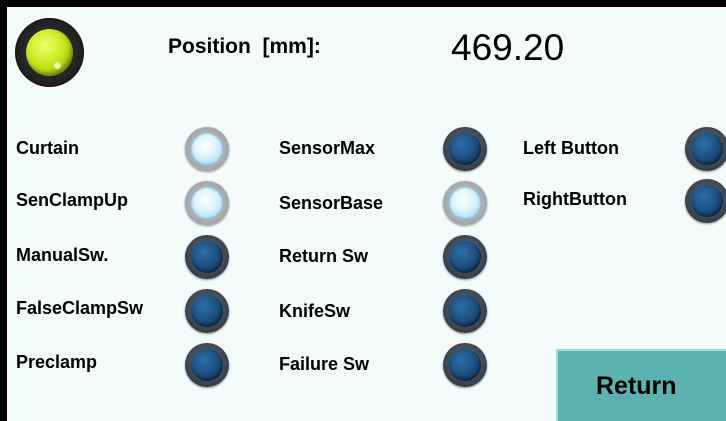 The image size is (726, 421). What do you see at coordinates (315, 311) in the screenshot?
I see `signal-label-knifesw: KnifeSw` at bounding box center [315, 311].